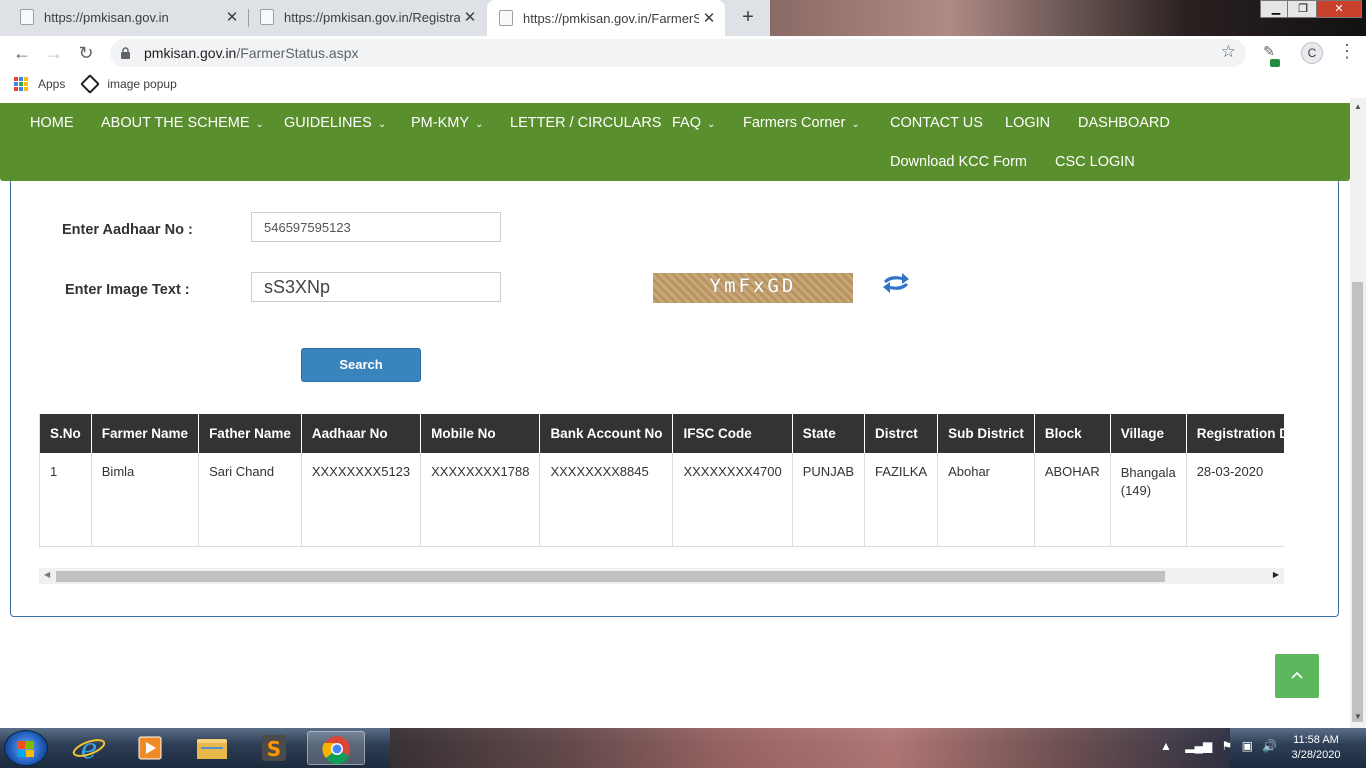 Image resolution: width=1366 pixels, height=771 pixels. I want to click on nav-label: Download KCC Form, so click(958, 162).